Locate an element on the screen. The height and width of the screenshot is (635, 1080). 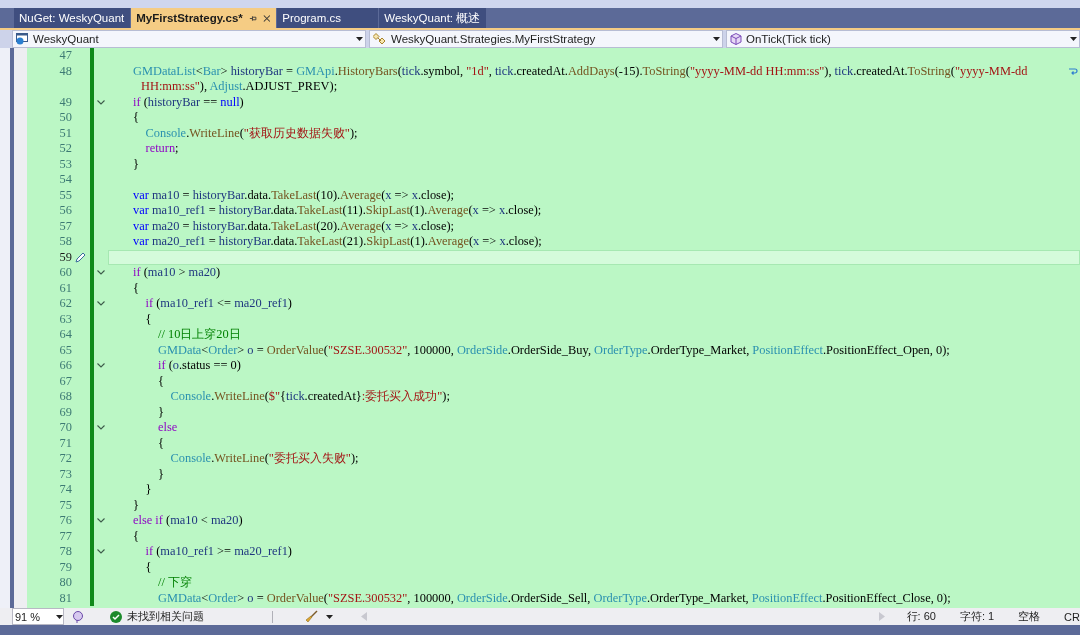
project-icon is located at coordinates (22, 39).